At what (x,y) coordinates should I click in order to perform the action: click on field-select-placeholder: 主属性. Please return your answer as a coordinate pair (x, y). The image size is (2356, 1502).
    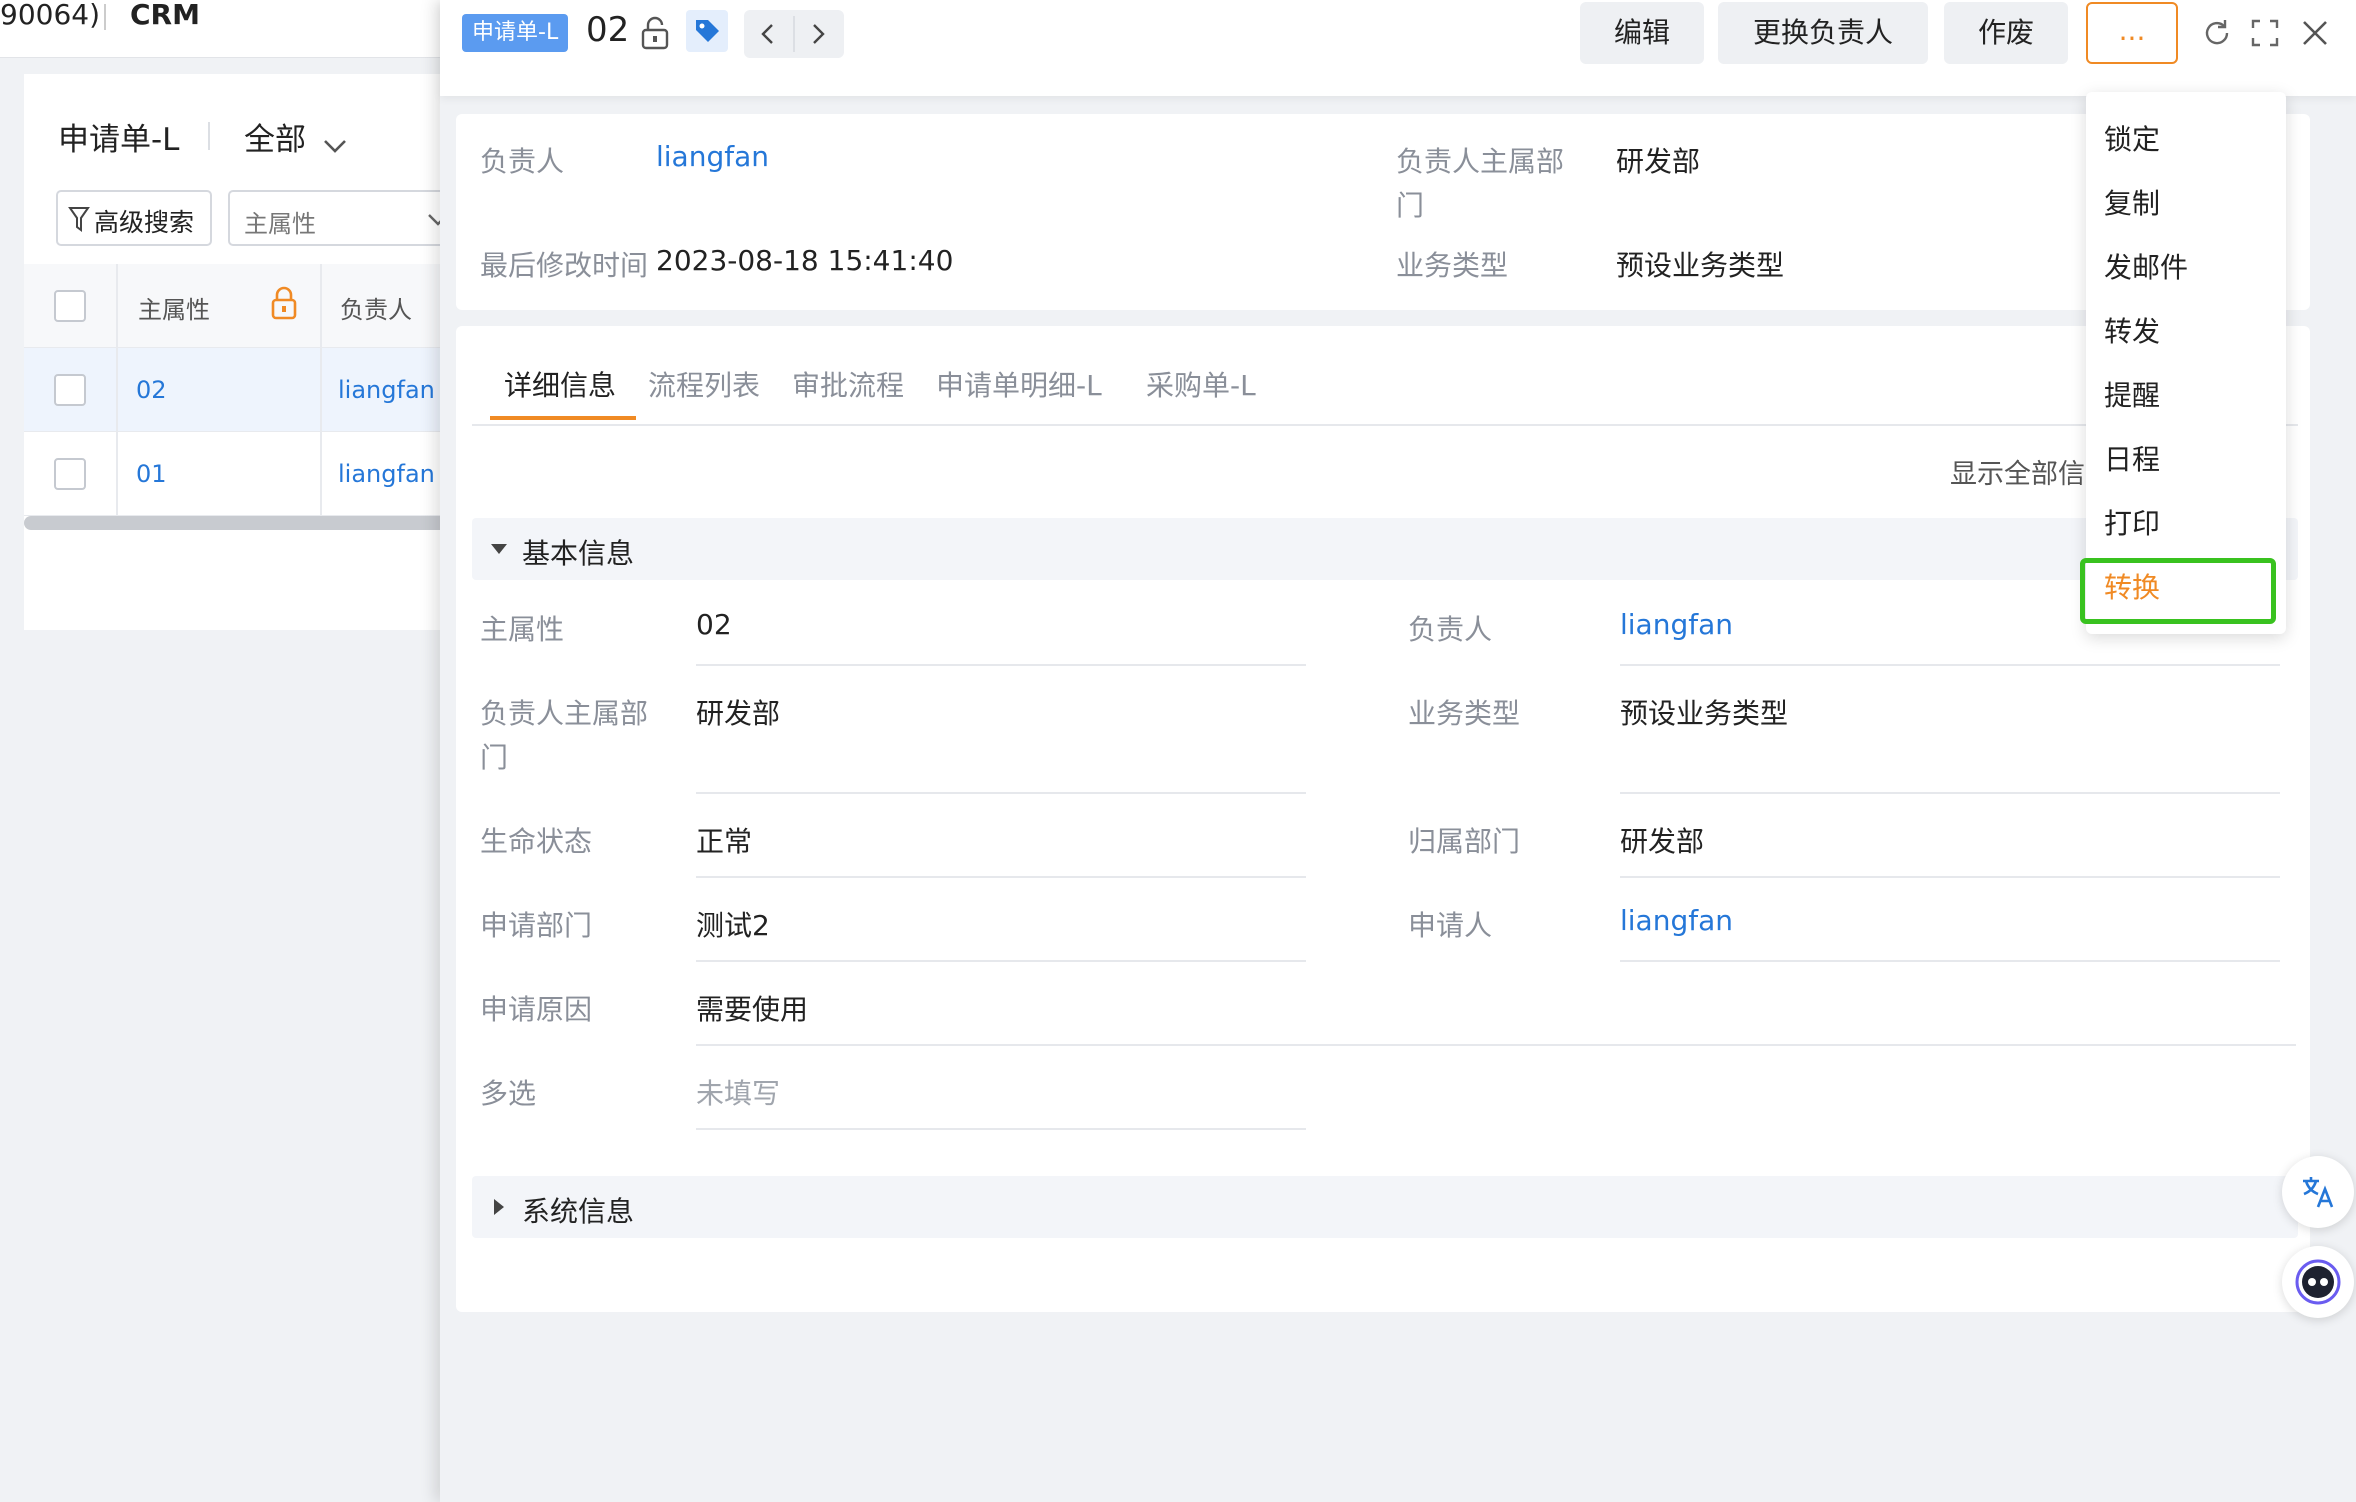
    Looking at the image, I should click on (280, 224).